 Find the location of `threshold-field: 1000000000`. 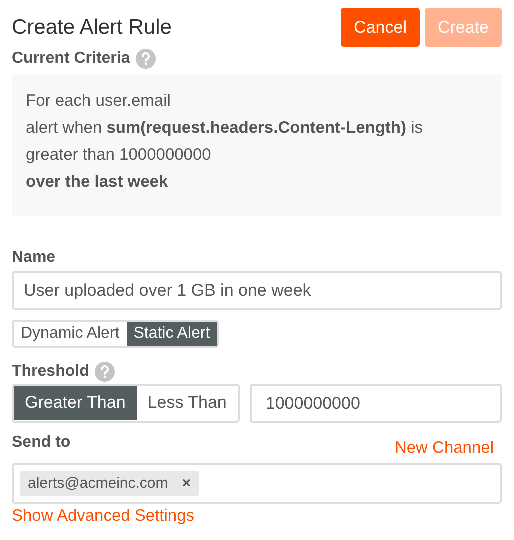

threshold-field: 1000000000 is located at coordinates (376, 403).